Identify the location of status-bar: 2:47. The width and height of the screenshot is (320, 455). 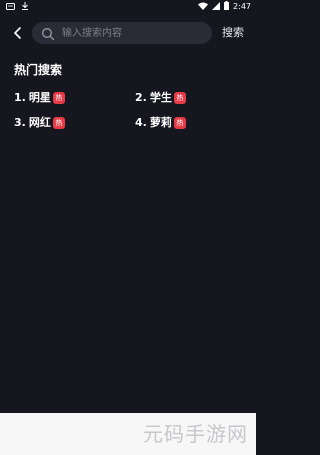
(128, 6).